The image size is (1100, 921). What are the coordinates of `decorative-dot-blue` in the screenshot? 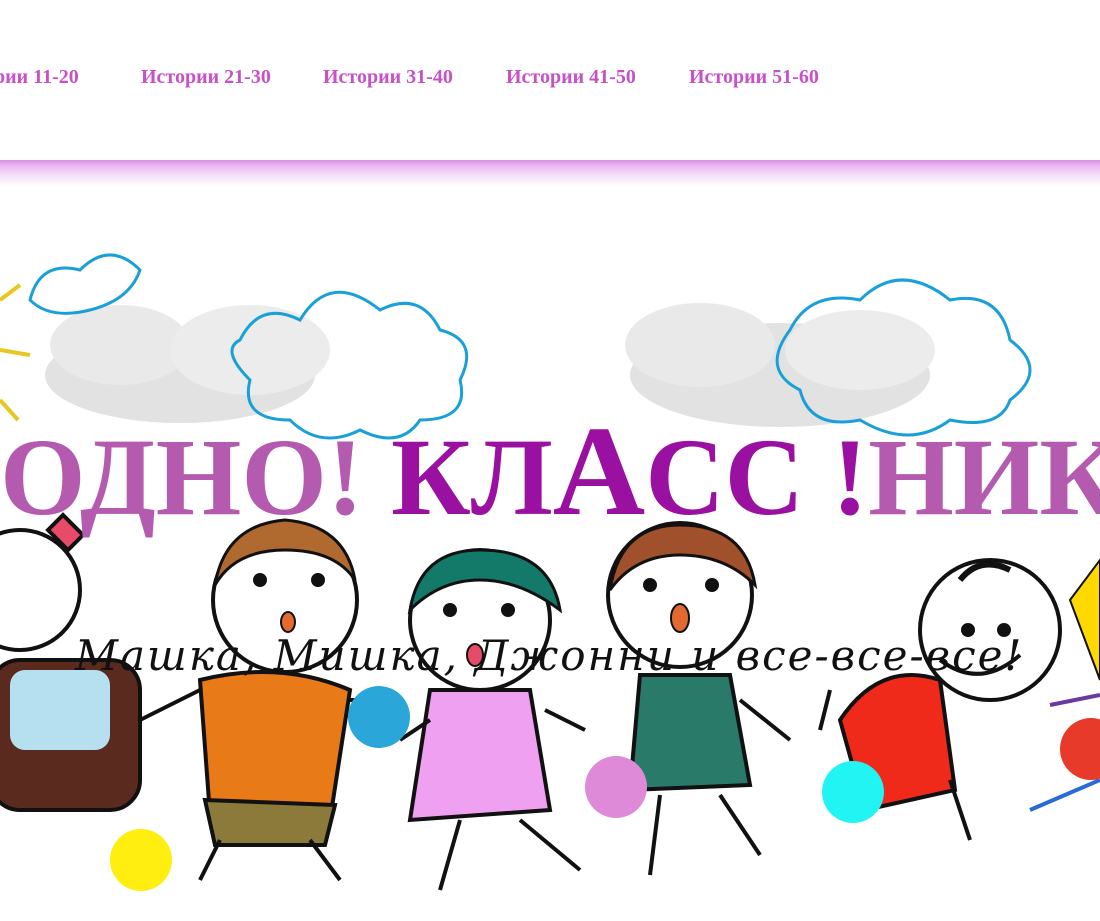 It's located at (379, 717).